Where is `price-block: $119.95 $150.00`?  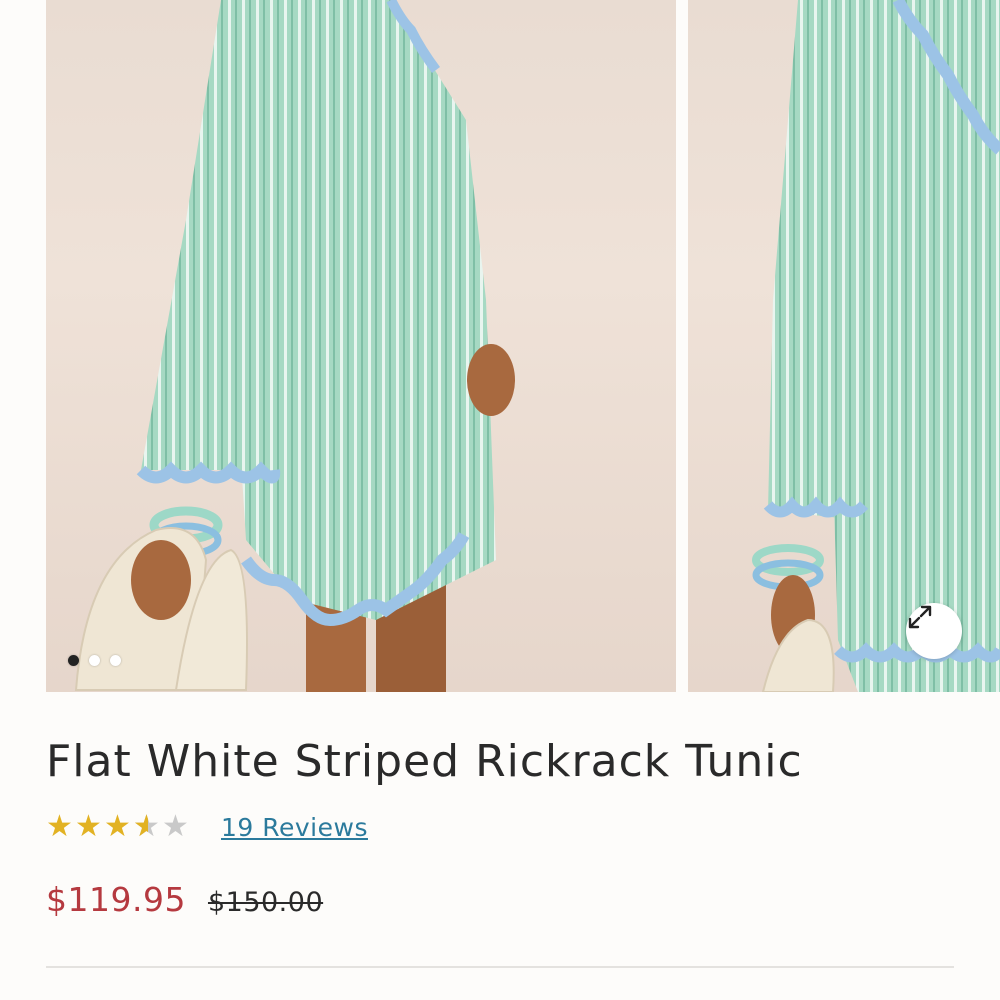
price-block: $119.95 $150.00 is located at coordinates (184, 899).